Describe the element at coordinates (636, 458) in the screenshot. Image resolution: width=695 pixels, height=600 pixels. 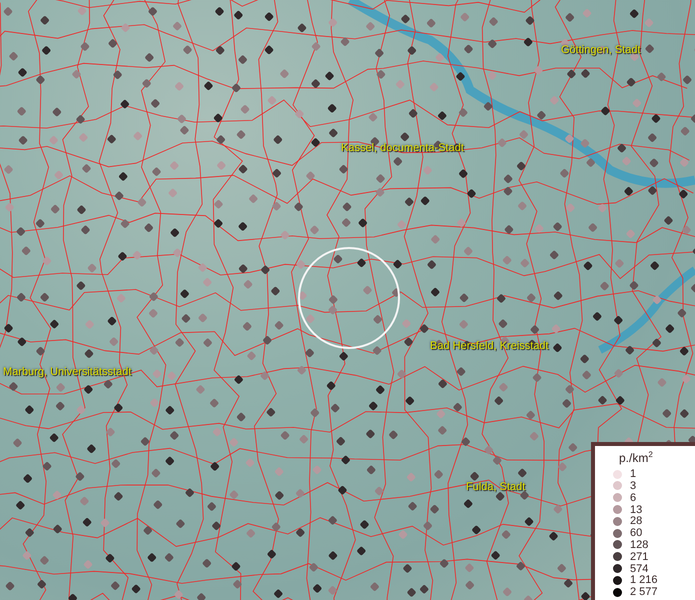
I see `legend-title: p./km$^{2}$` at that location.